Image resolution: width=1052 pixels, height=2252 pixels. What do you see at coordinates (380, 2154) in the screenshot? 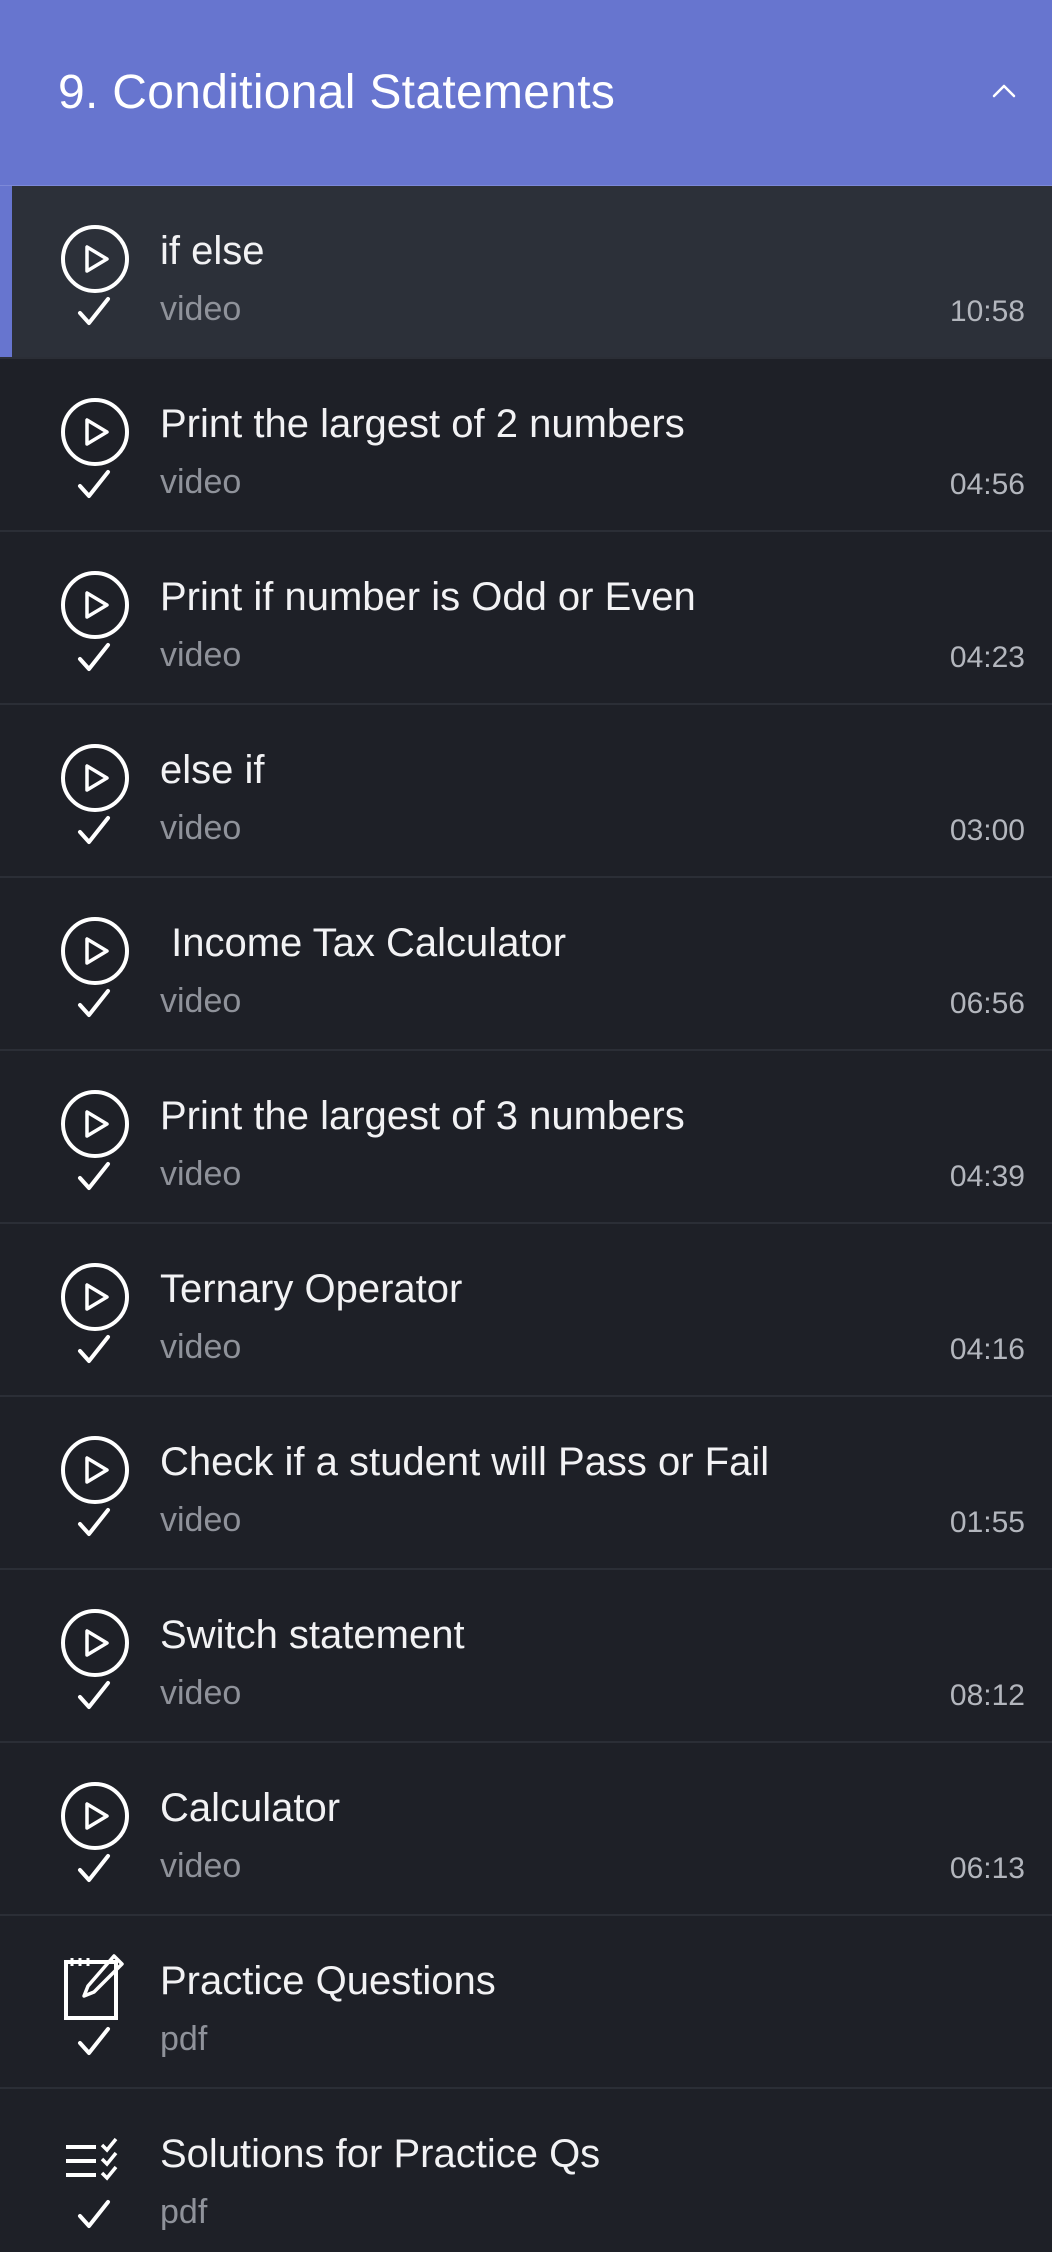
I see `lesson-title: Solutions for Practice Qs` at bounding box center [380, 2154].